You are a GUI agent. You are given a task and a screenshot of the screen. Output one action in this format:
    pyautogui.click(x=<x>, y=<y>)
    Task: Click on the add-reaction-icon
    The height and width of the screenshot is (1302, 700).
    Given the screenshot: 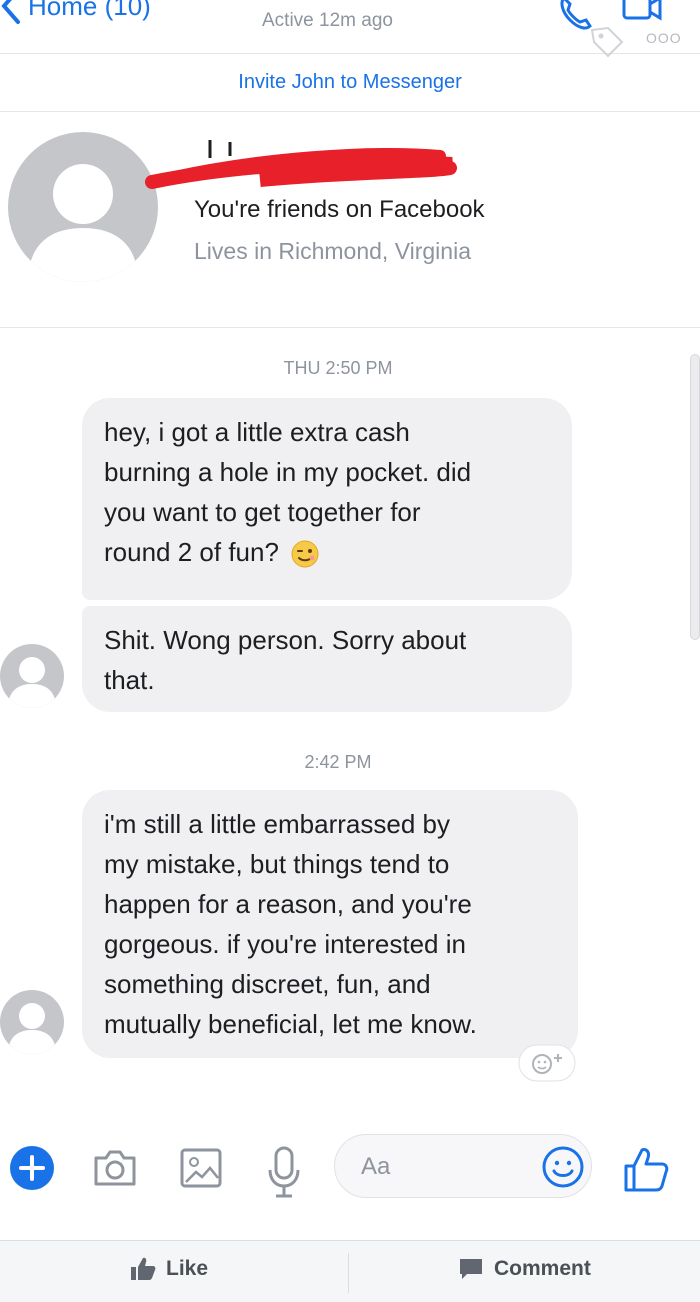 What is the action you would take?
    pyautogui.click(x=547, y=1063)
    